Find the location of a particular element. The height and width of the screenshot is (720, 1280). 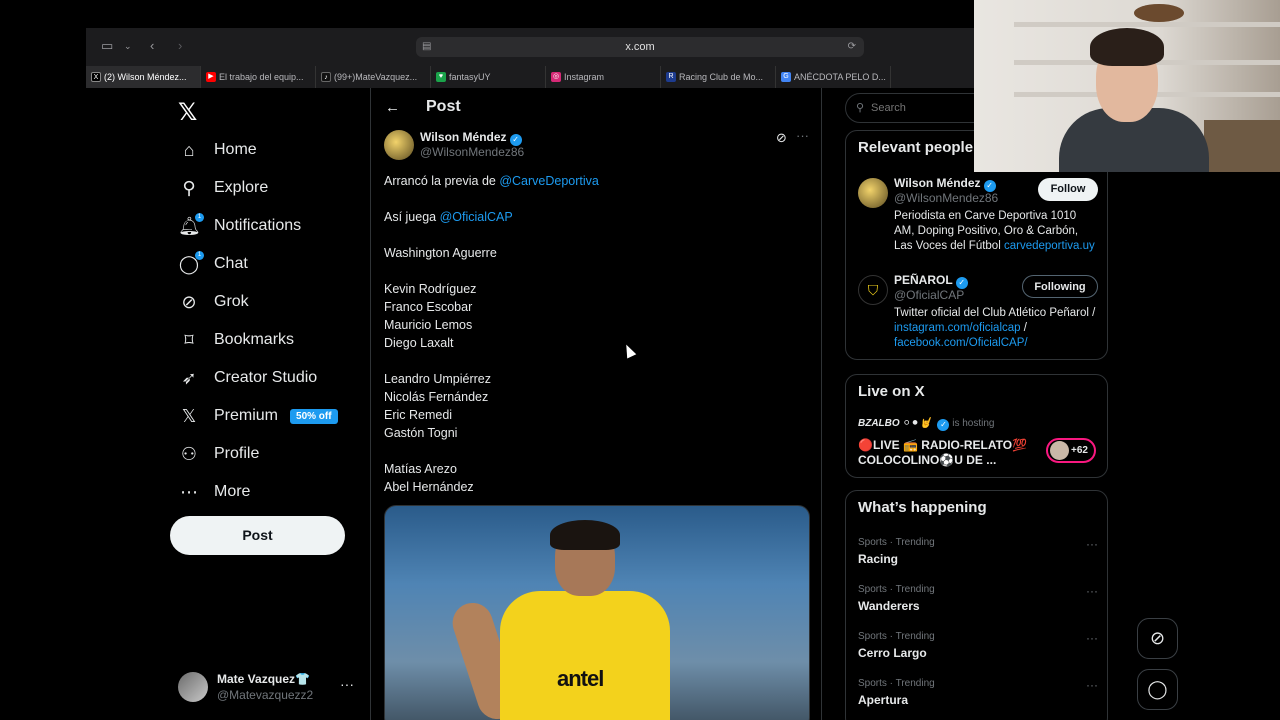

jersey-sponsor-text: antel is located at coordinates (580, 678).